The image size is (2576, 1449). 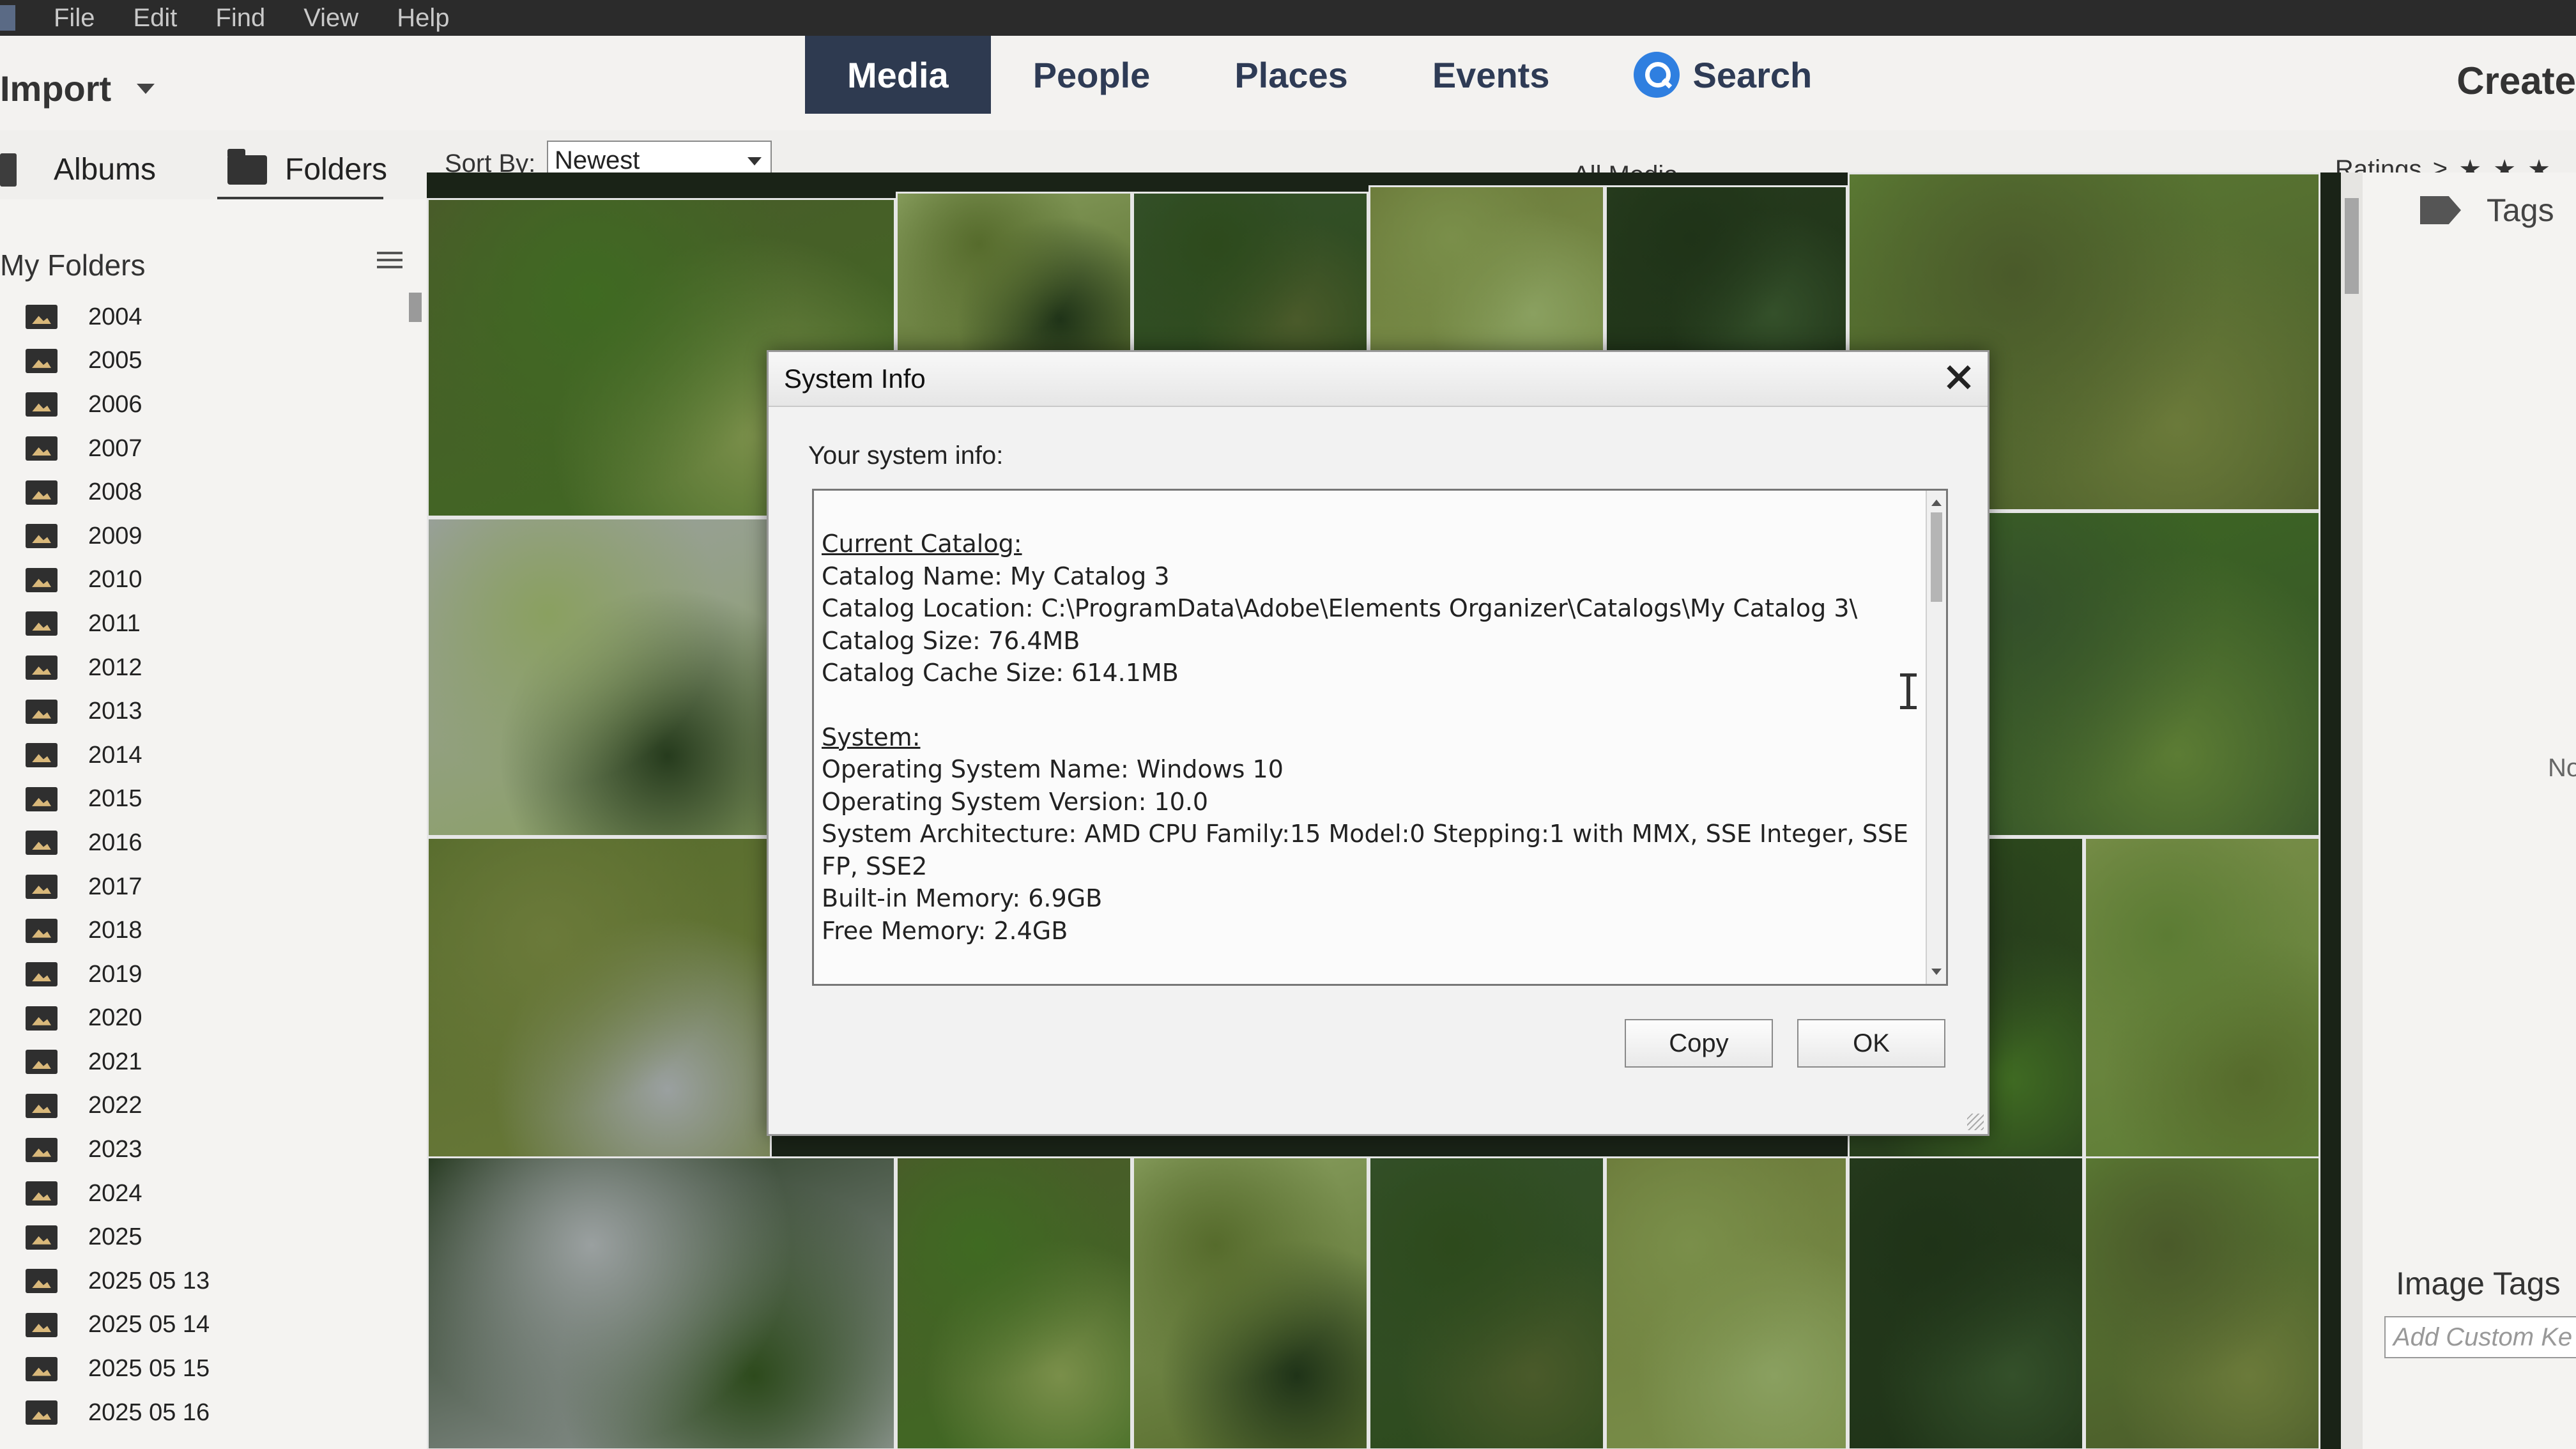 I want to click on folder-item: 2010, so click(x=217, y=580).